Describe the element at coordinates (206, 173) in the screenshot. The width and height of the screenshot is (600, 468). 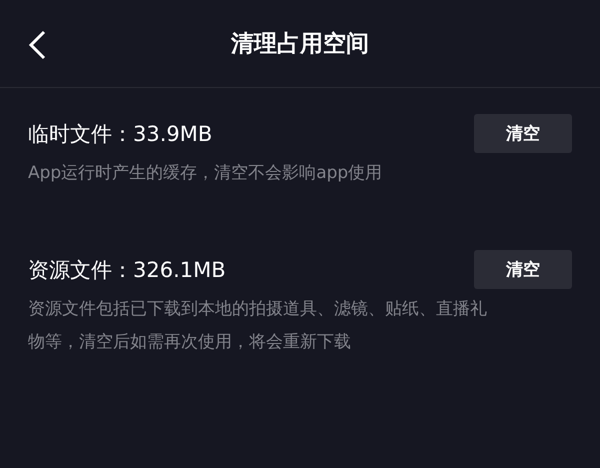
I see `description-text: App运行时产生的缓存，清空不会影响app使用` at that location.